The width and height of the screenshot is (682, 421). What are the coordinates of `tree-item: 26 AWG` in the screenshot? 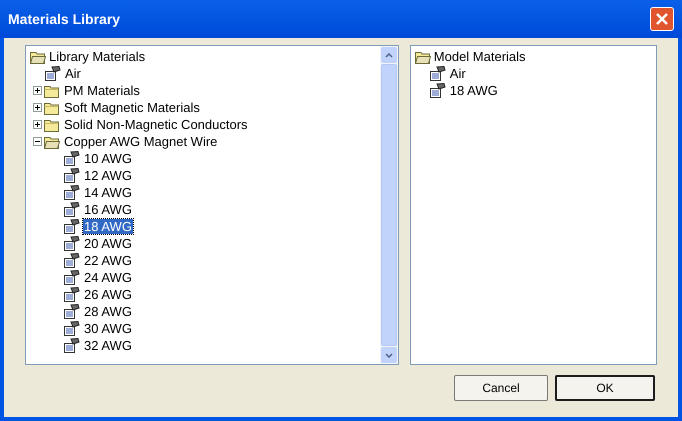 It's located at (108, 294).